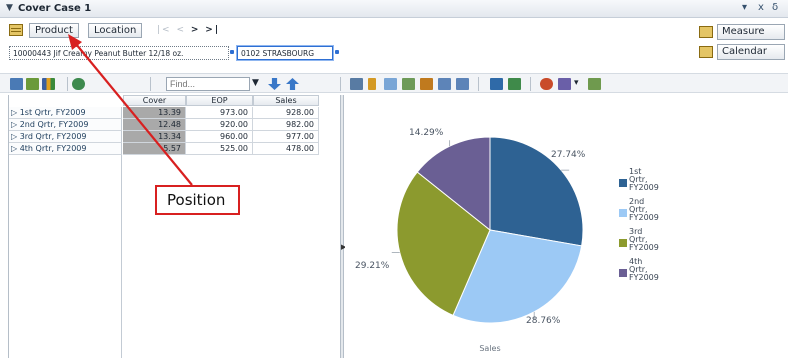 Image resolution: width=788 pixels, height=358 pixels. Describe the element at coordinates (65, 113) in the screenshot. I see `row-header: ▷ 1st Qrtr, FY2009` at that location.